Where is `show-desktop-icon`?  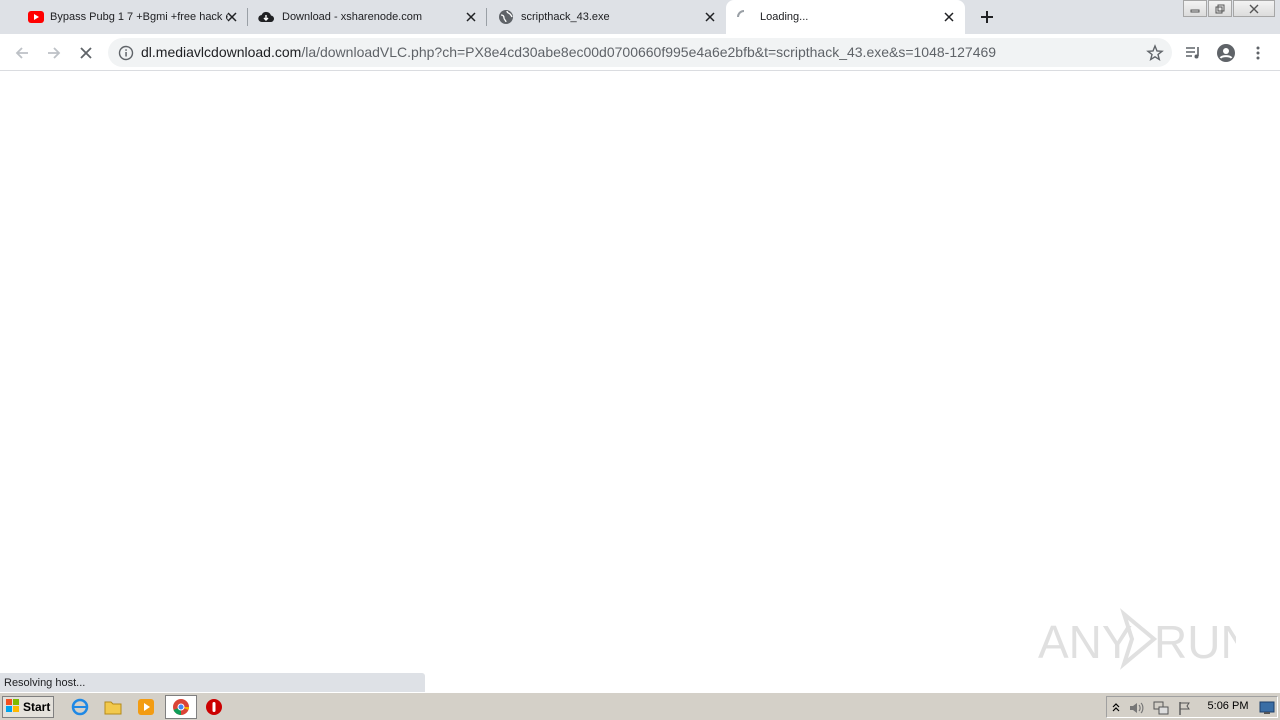 show-desktop-icon is located at coordinates (1267, 710).